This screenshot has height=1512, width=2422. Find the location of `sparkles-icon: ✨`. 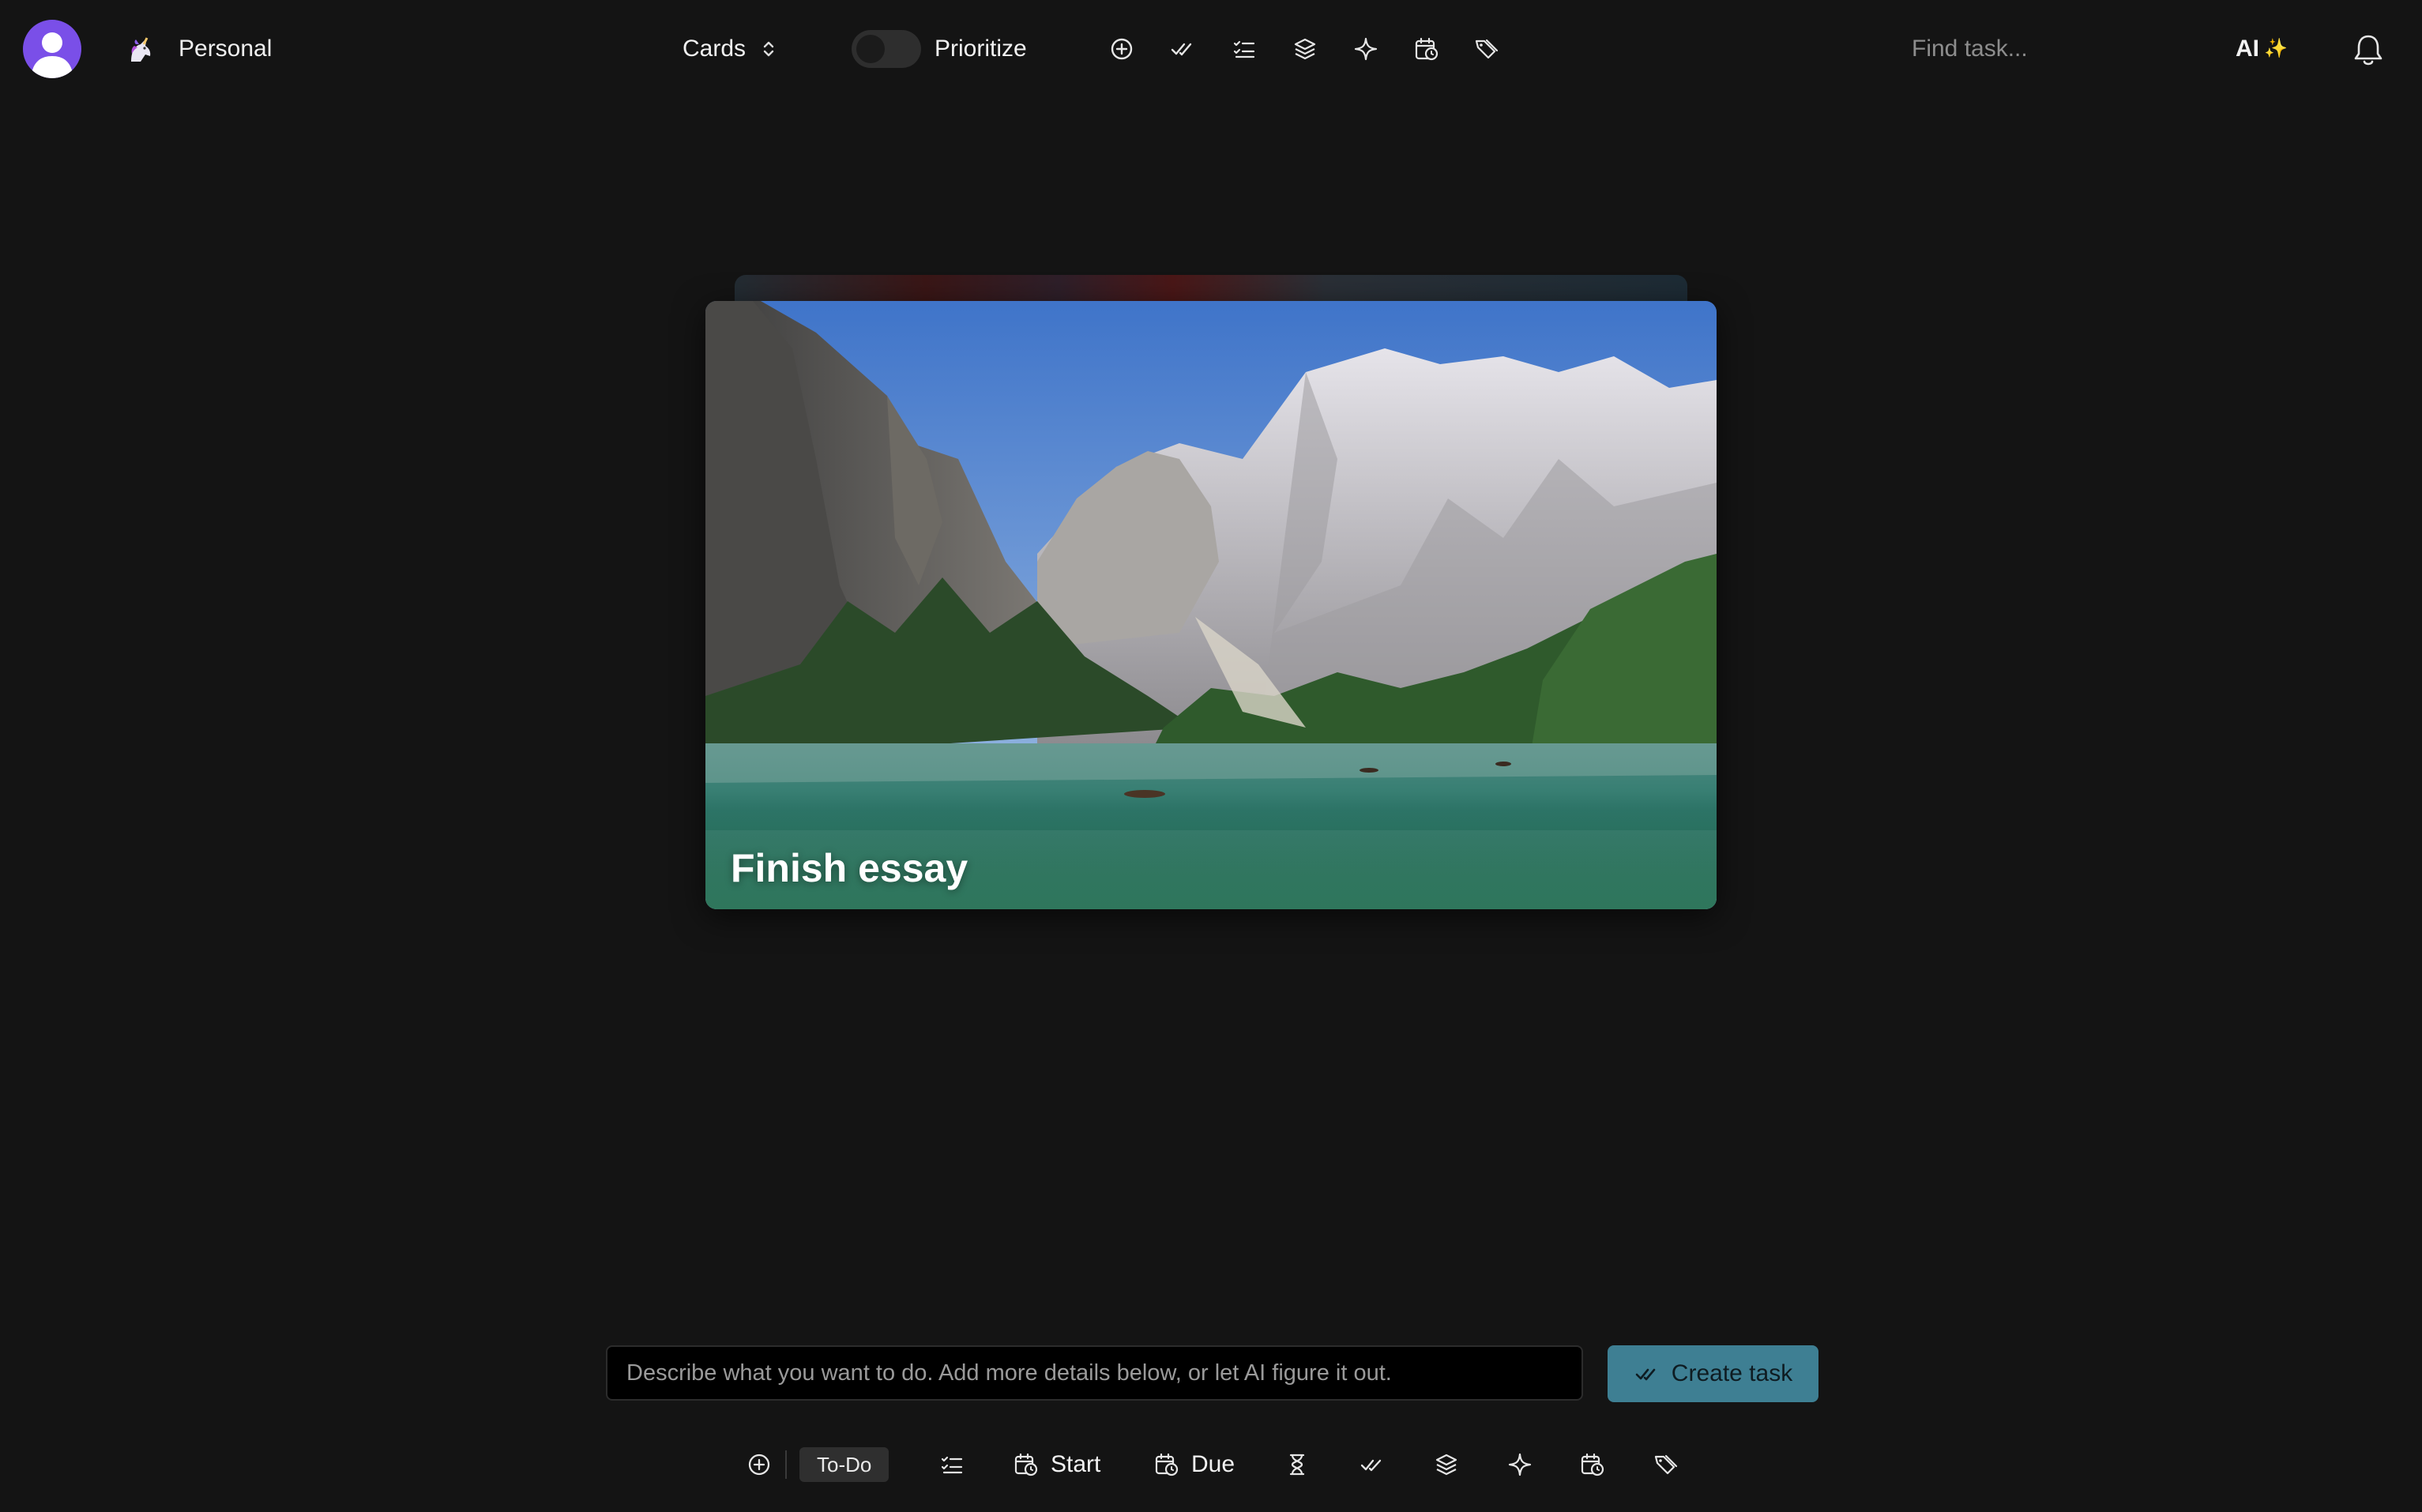

sparkles-icon: ✨ is located at coordinates (2276, 48).